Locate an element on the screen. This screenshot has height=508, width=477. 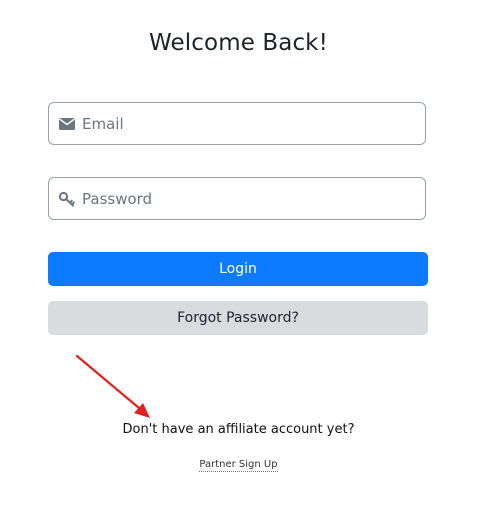
password-field is located at coordinates (237, 198).